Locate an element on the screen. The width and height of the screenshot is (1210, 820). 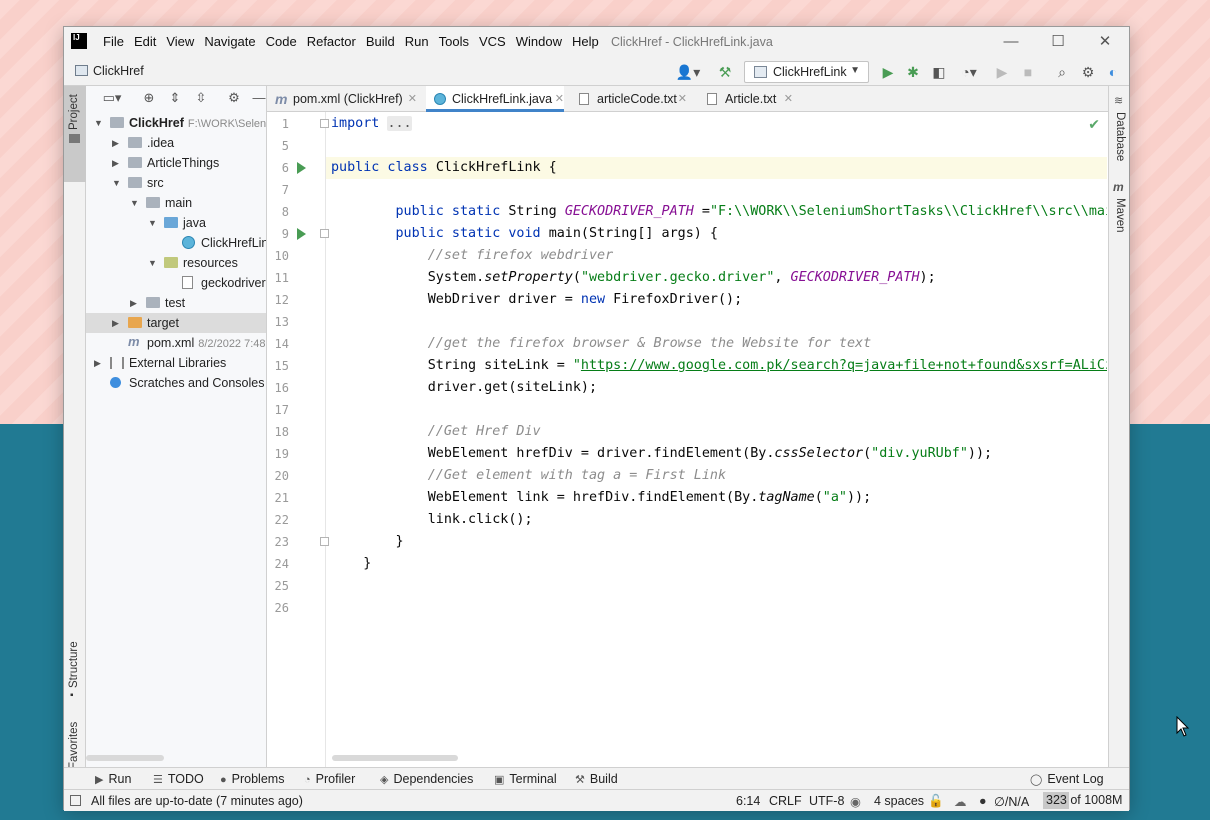
tab-structure: Structure ▪ is located at coordinates (75, 668).